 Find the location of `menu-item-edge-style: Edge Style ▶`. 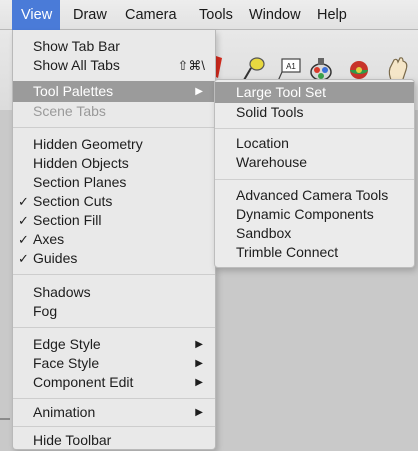

menu-item-edge-style: Edge Style ▶ is located at coordinates (114, 344).